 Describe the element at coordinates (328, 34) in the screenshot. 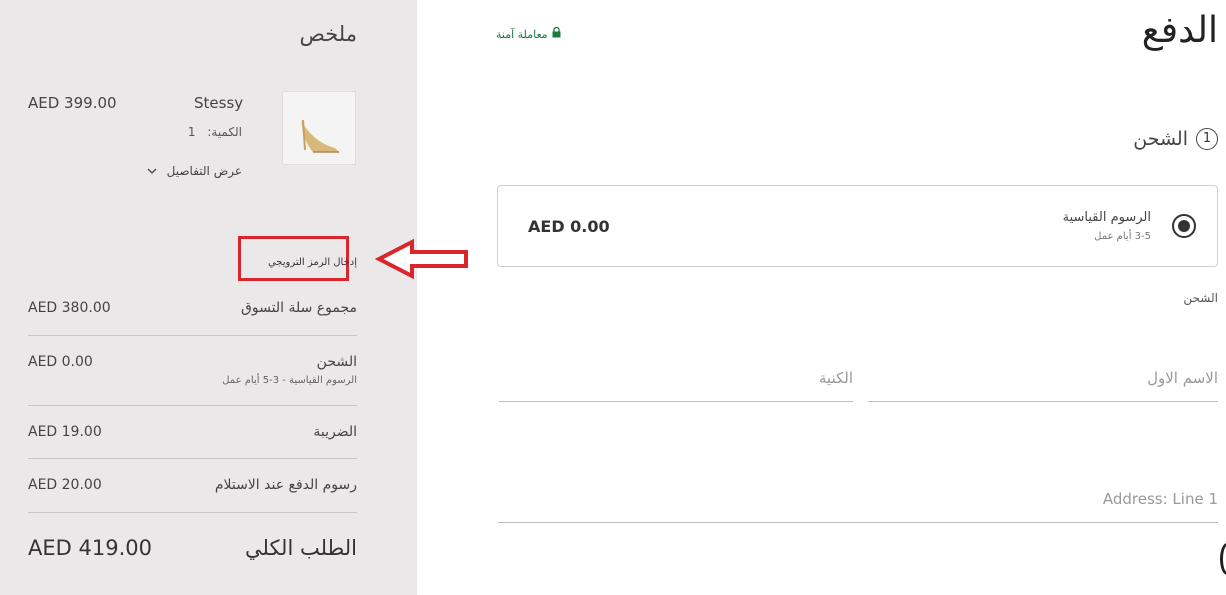

I see `summary-title: ملخص` at that location.